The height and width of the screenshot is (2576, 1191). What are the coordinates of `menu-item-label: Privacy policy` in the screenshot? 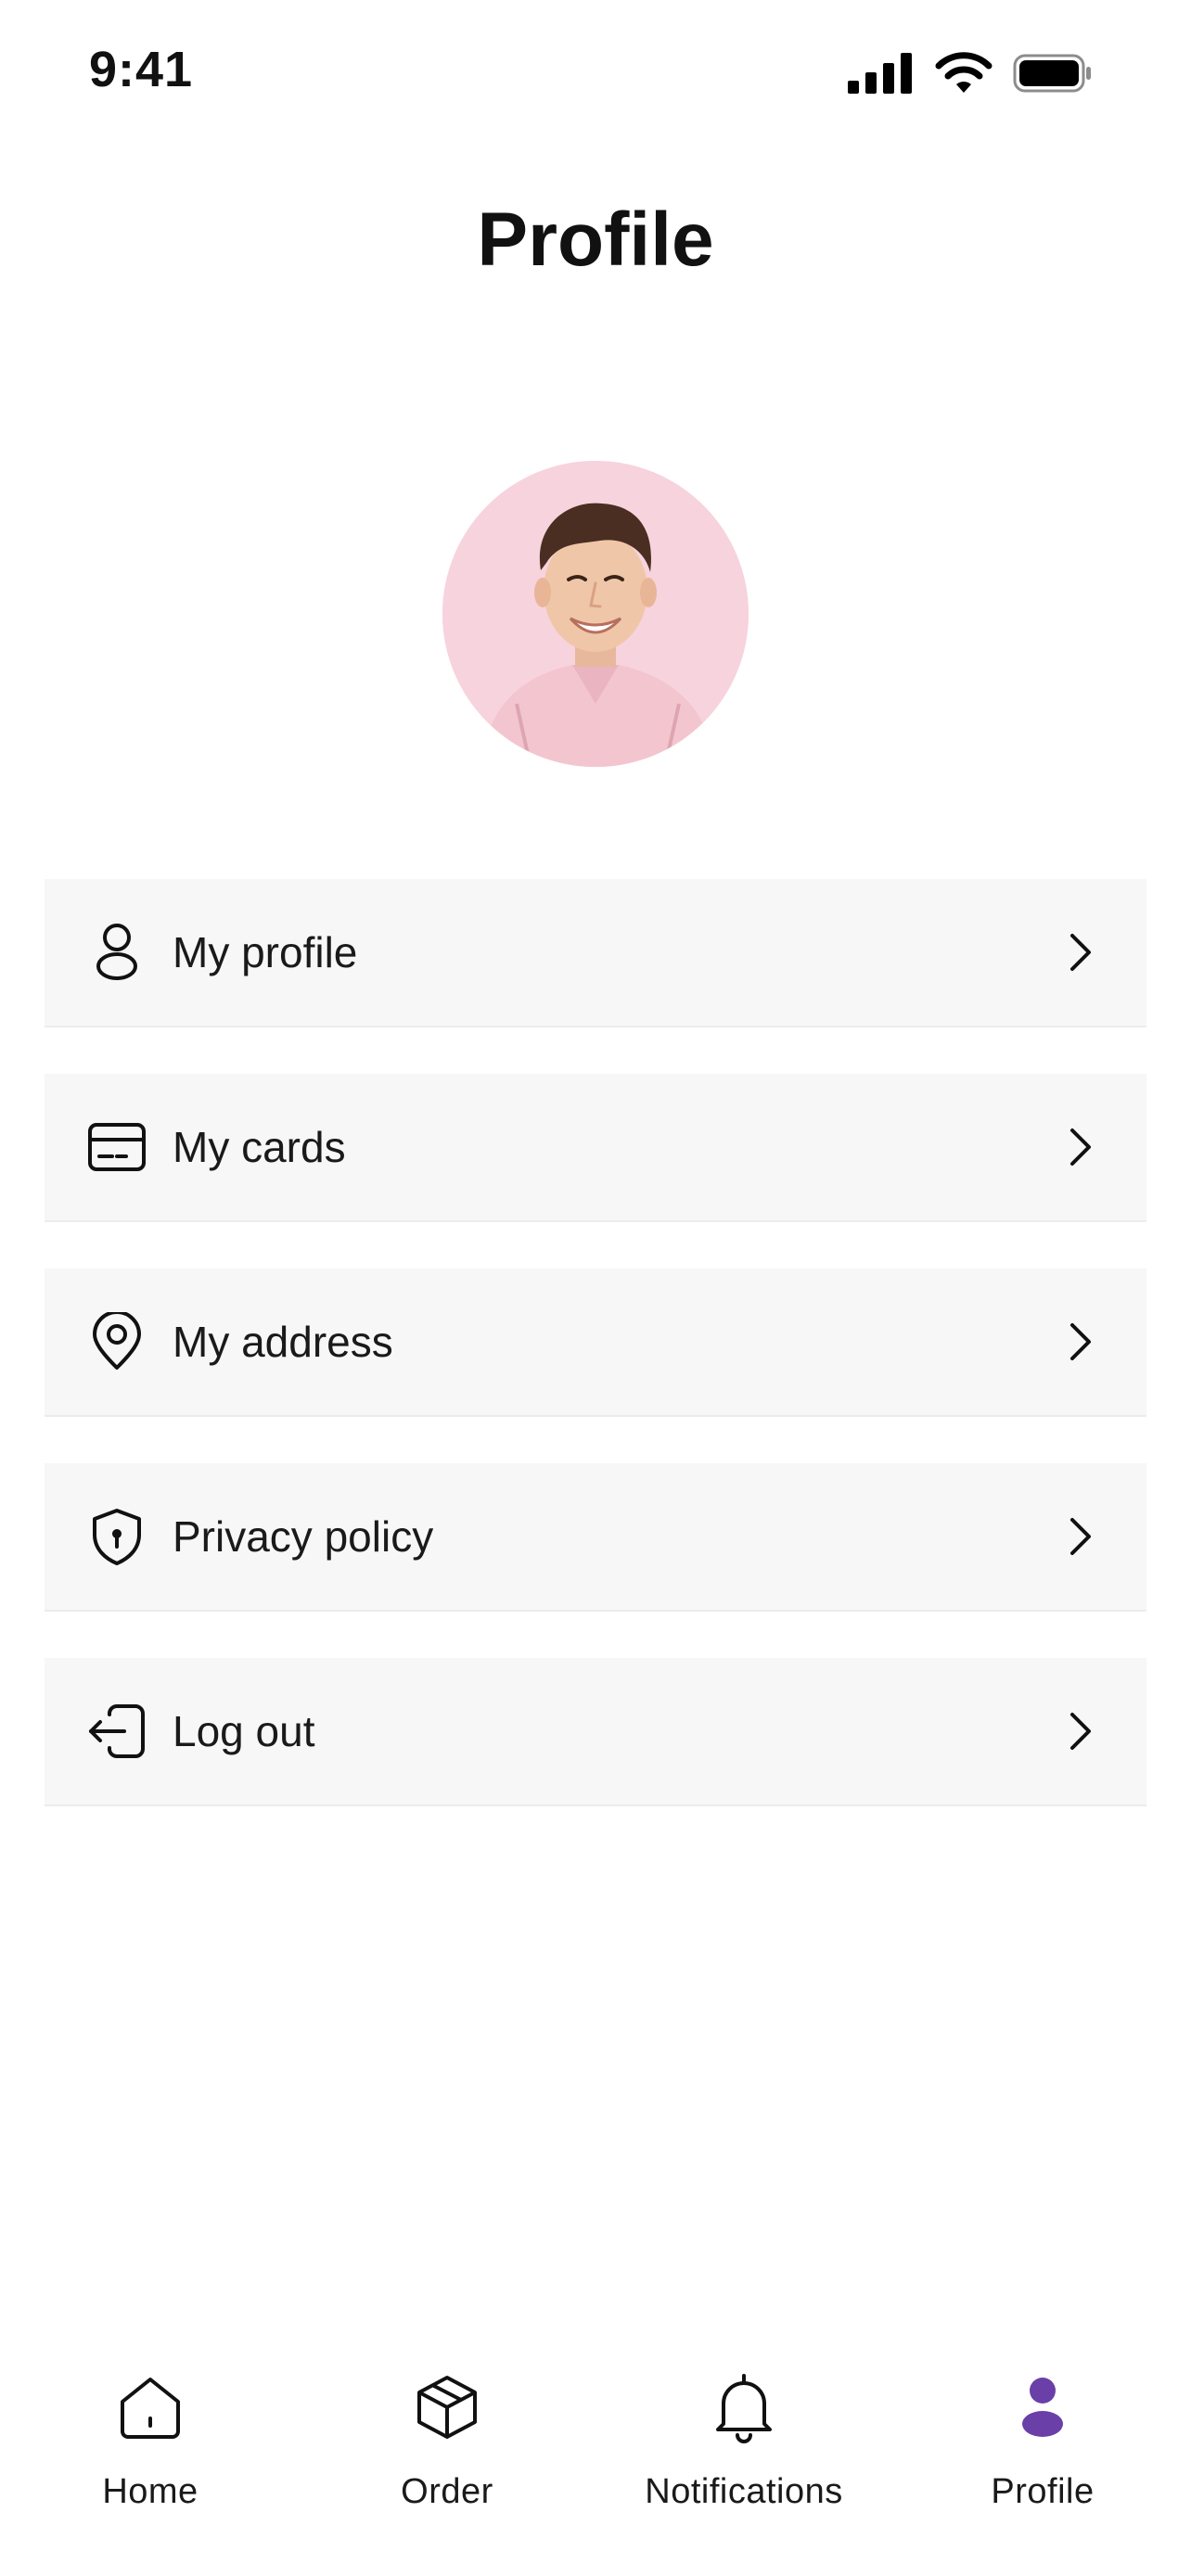 It's located at (303, 1537).